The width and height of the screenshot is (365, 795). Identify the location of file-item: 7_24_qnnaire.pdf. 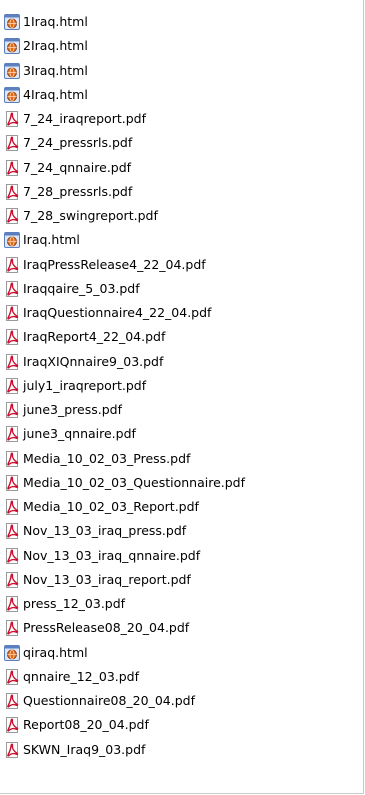
(124, 168).